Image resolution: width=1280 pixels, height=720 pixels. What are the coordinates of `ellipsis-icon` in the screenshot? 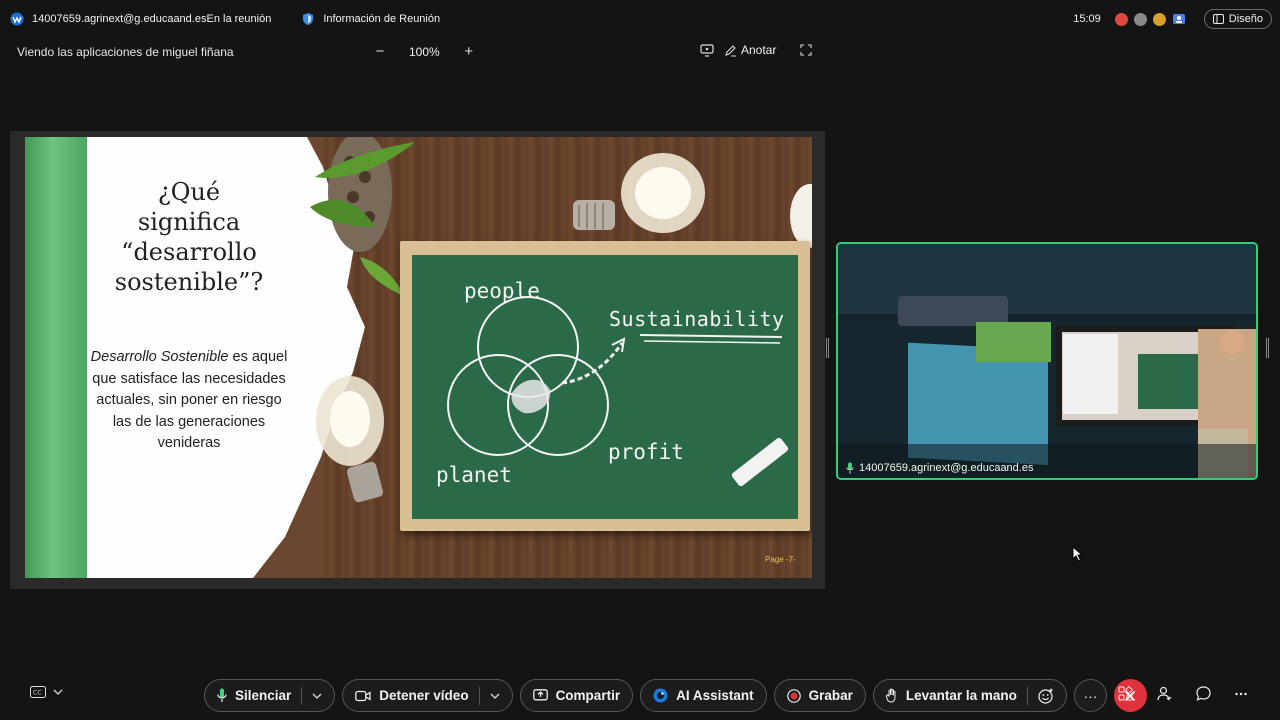 It's located at (1241, 693).